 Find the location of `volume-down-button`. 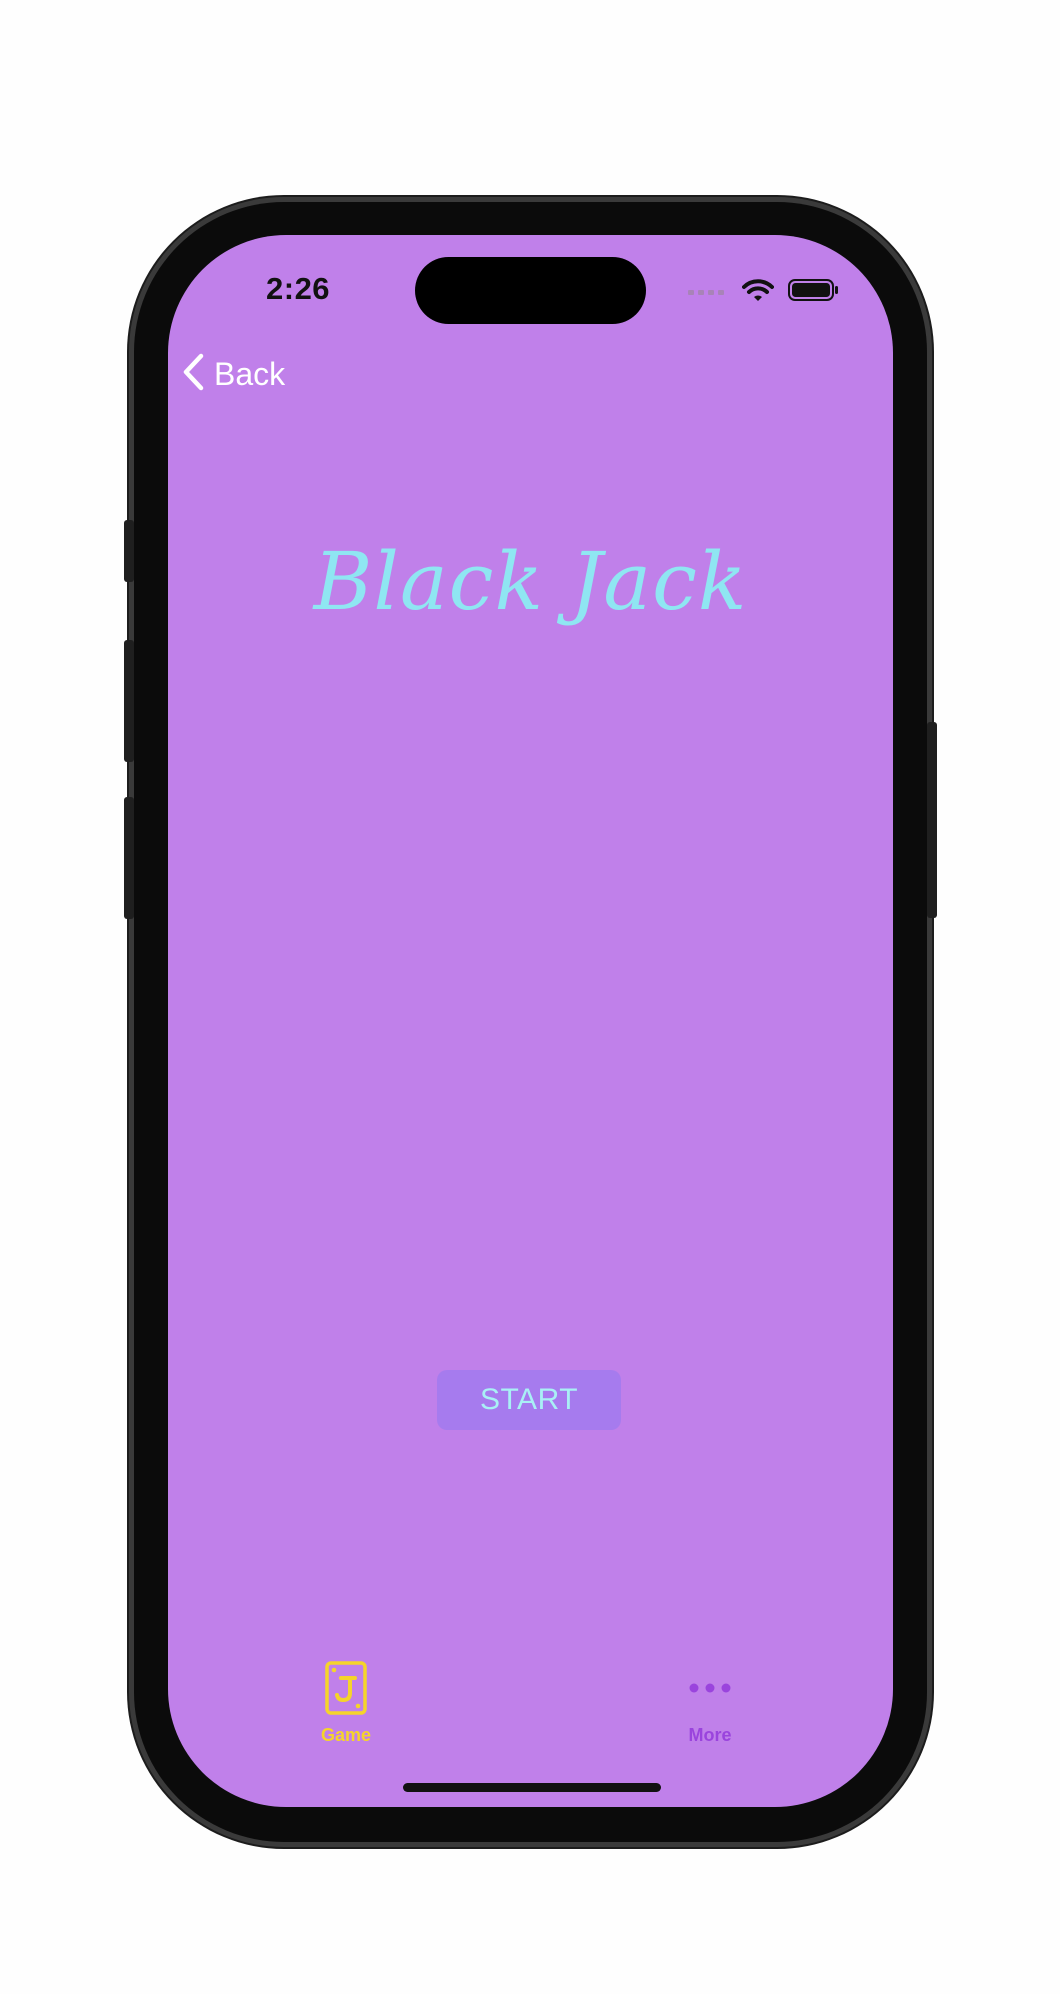

volume-down-button is located at coordinates (129, 858).